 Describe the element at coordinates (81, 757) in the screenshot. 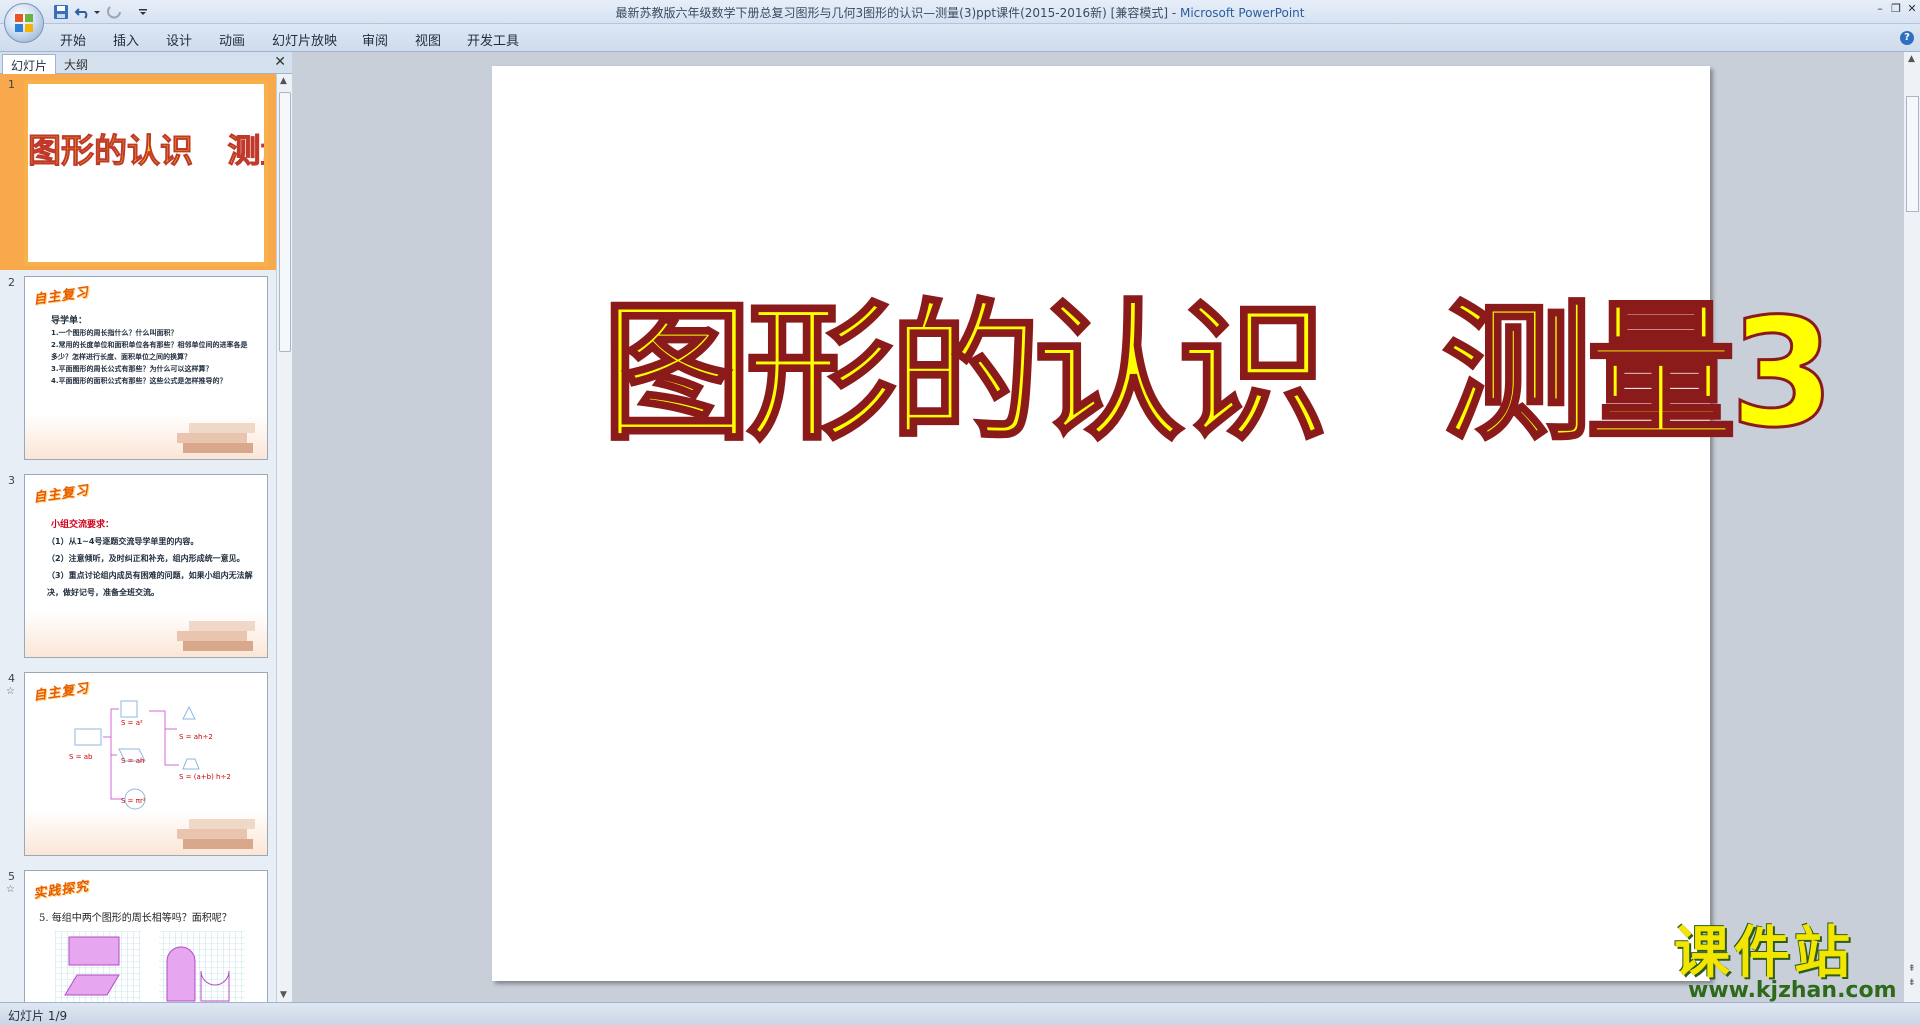

I see `formula-rect-area: S = ab` at that location.